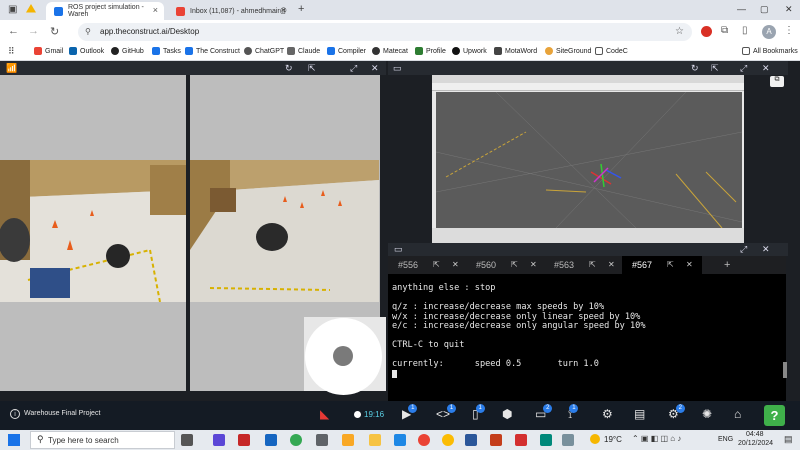 Image resolution: width=800 pixels, height=450 pixels. Describe the element at coordinates (430, 51) in the screenshot. I see `bookmark-profile: Profile` at that location.